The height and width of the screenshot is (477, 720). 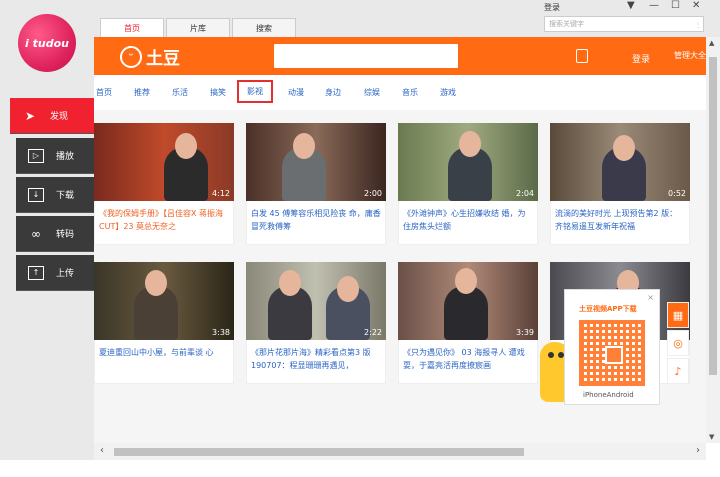 I want to click on video-duration: 4:12, so click(x=221, y=193).